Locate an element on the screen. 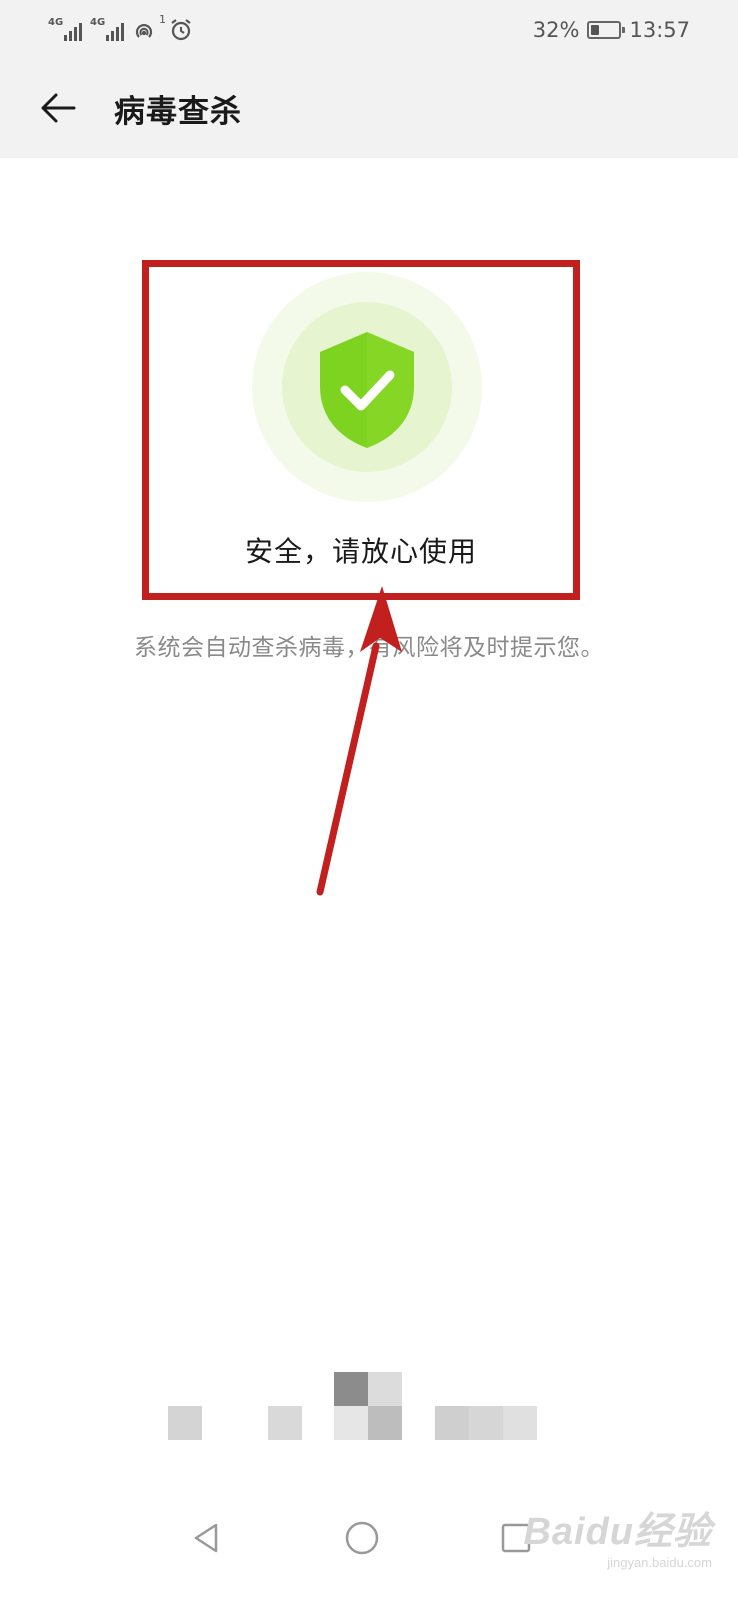 The image size is (738, 1600). nav-back-button is located at coordinates (206, 1538).